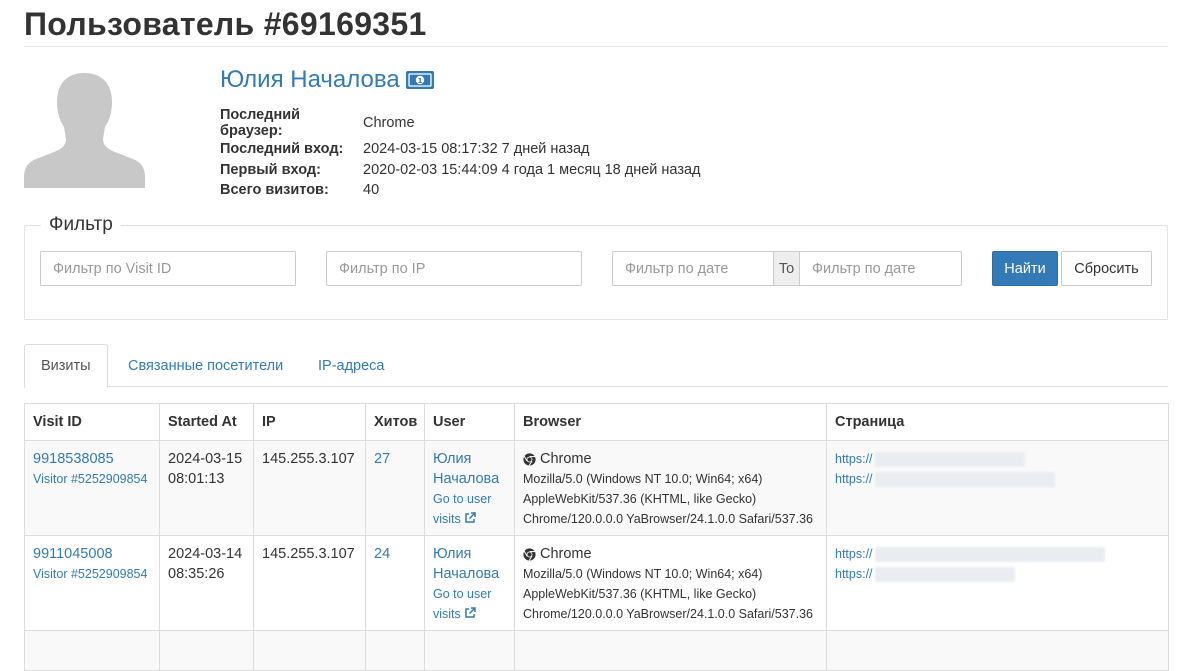  Describe the element at coordinates (454, 268) in the screenshot. I see `ip-filter-input: Фильтр по IP` at that location.